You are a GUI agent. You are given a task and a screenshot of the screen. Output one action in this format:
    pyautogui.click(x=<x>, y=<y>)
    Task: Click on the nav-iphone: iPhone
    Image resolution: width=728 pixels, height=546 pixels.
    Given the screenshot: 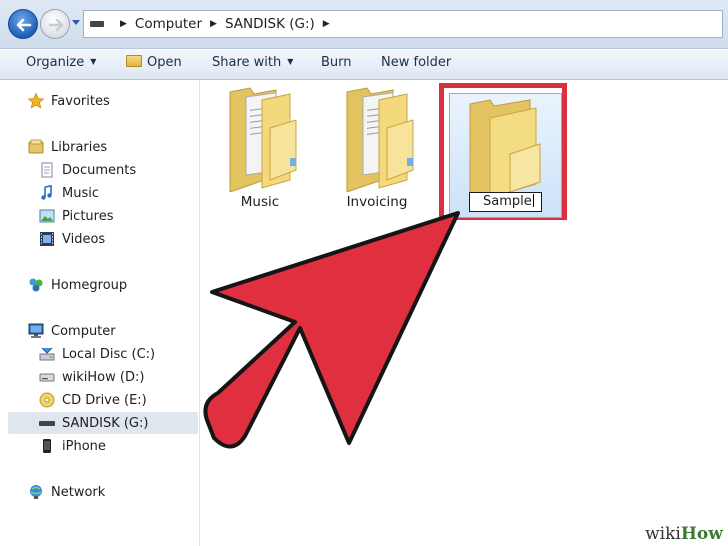 What is the action you would take?
    pyautogui.click(x=72, y=446)
    